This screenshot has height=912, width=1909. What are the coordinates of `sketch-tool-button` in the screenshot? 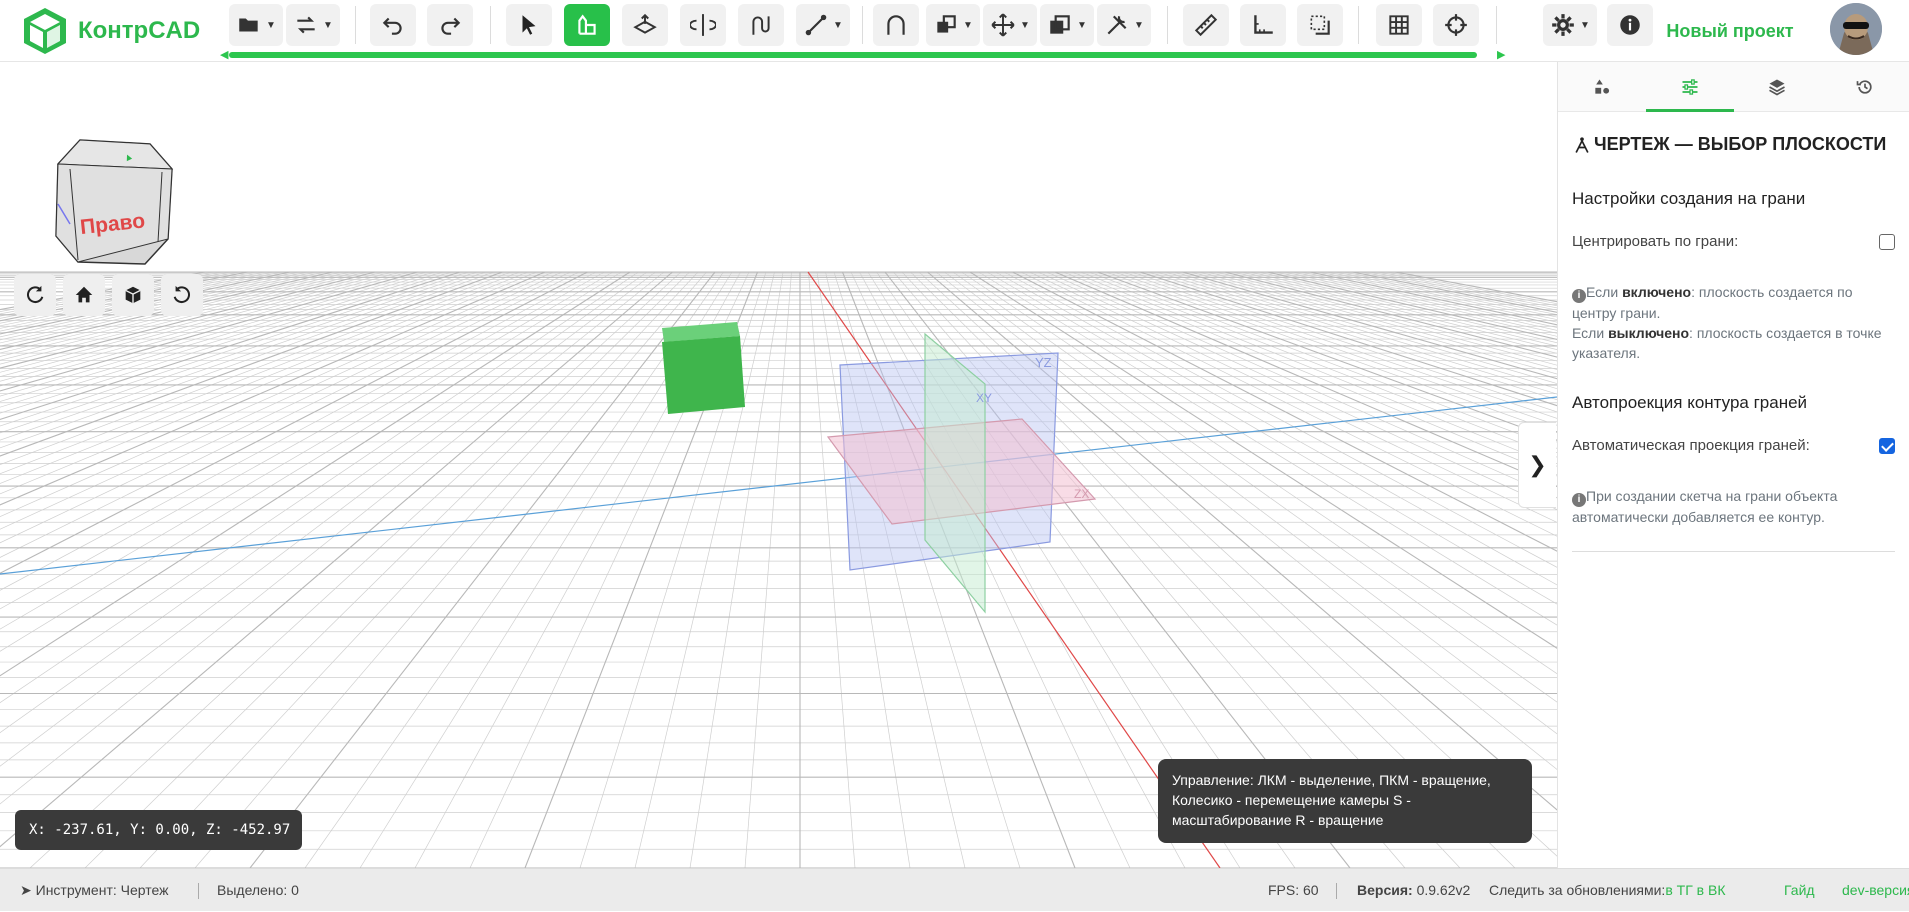 It's located at (587, 25).